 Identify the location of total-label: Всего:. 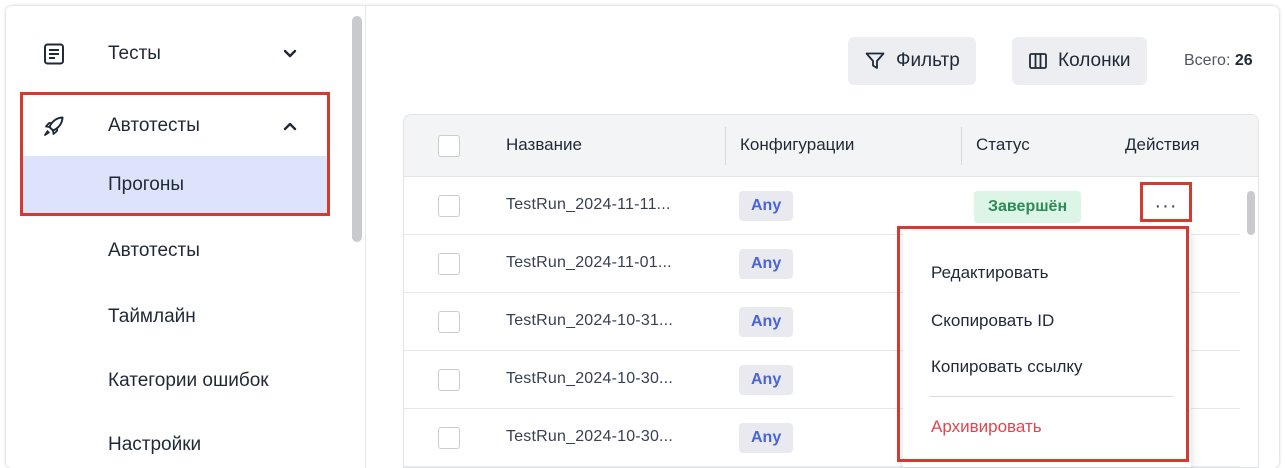
(1207, 60).